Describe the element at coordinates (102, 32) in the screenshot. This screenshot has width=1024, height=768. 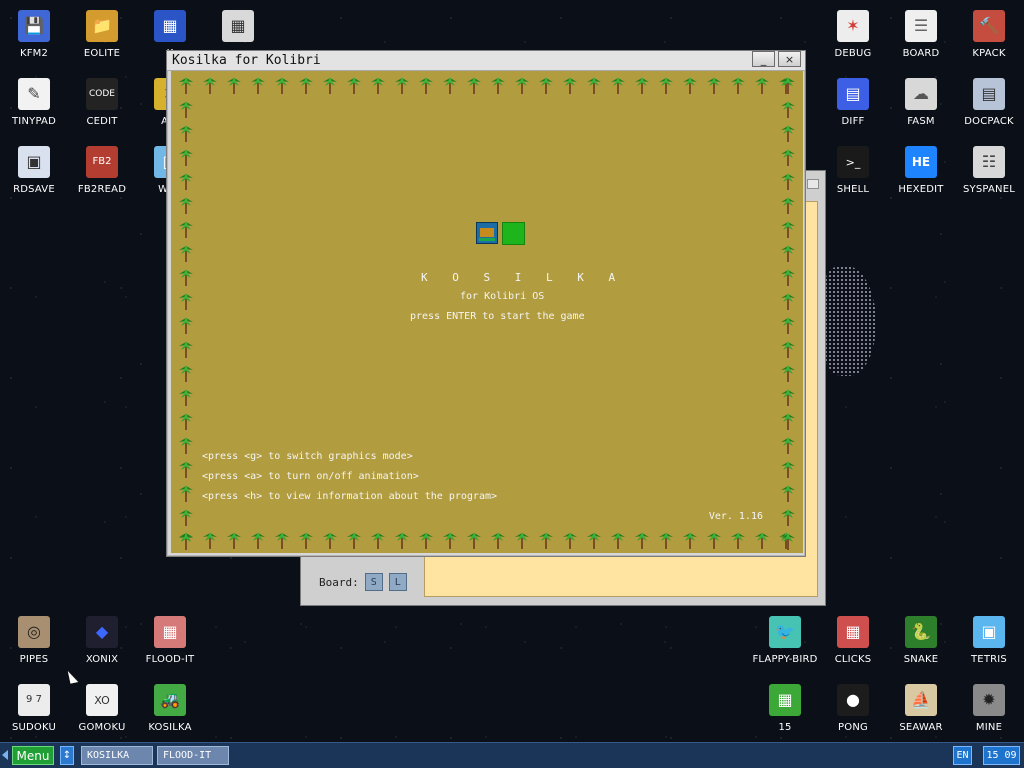
I see `desktop-icon-eolite: 📁 EOLITE` at that location.